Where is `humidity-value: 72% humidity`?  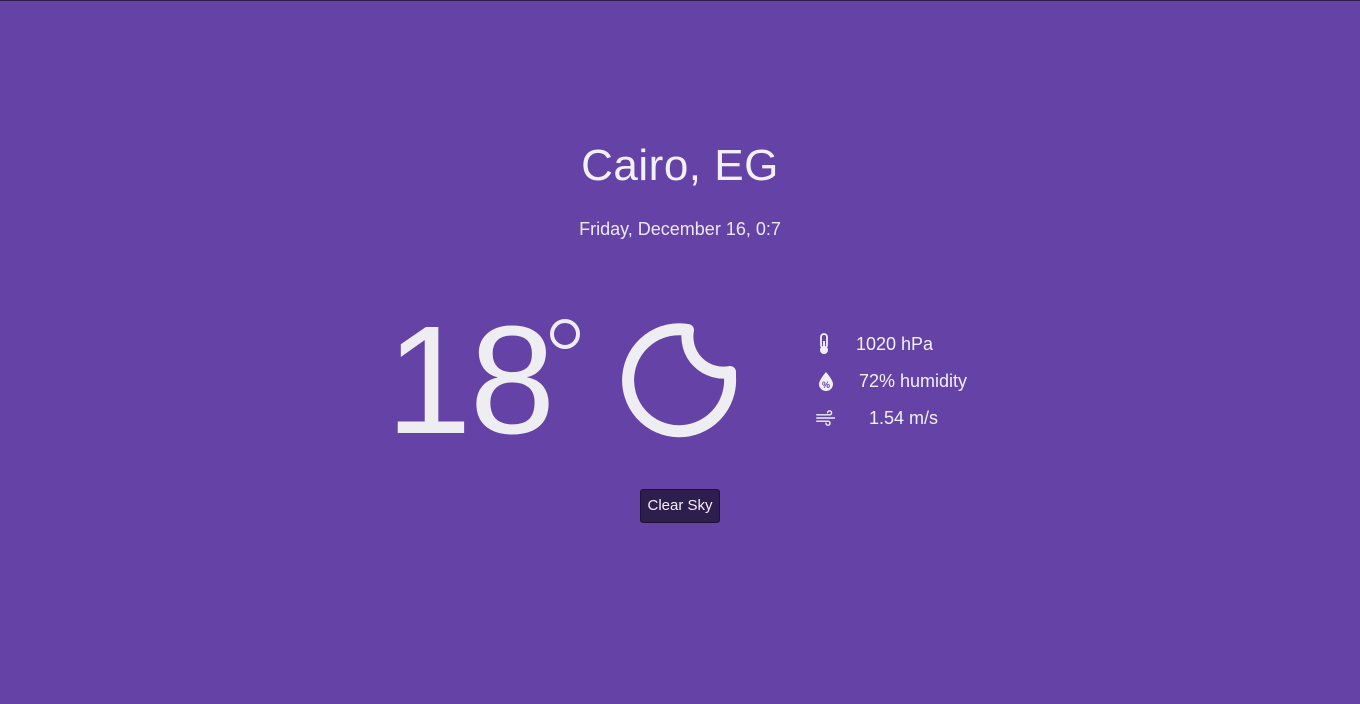 humidity-value: 72% humidity is located at coordinates (913, 381).